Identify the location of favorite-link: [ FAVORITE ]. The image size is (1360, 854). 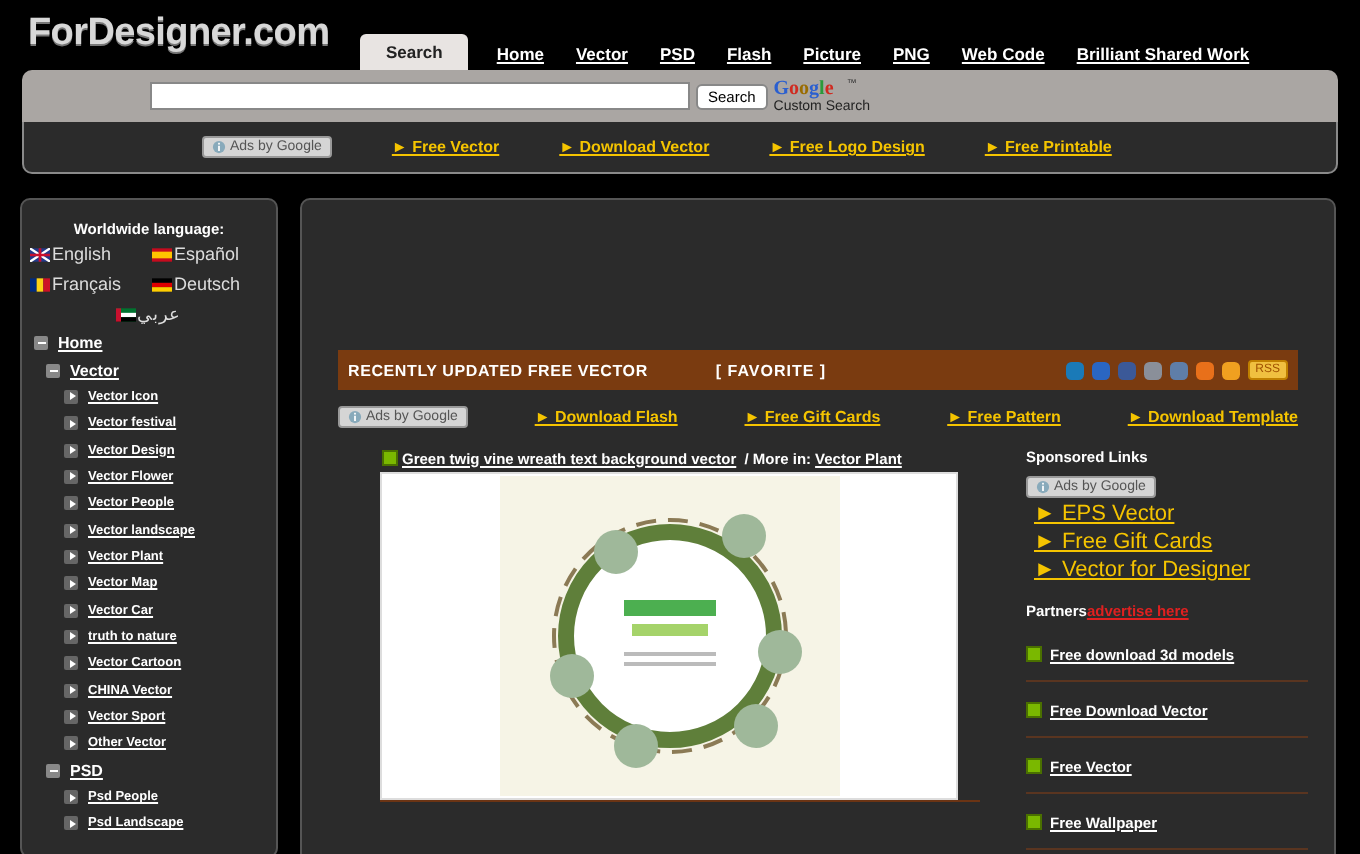
(771, 370).